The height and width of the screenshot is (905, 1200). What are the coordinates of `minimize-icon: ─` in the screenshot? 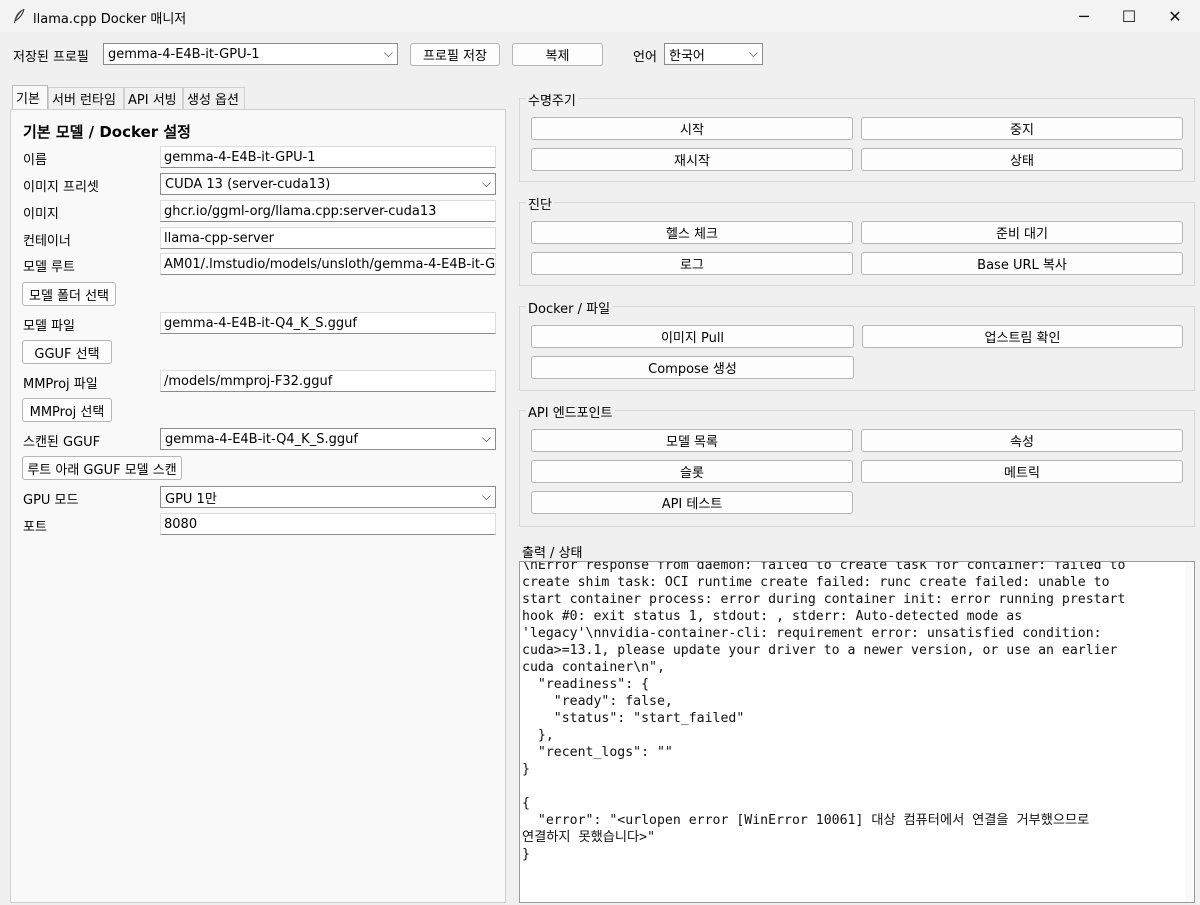 It's located at (1084, 16).